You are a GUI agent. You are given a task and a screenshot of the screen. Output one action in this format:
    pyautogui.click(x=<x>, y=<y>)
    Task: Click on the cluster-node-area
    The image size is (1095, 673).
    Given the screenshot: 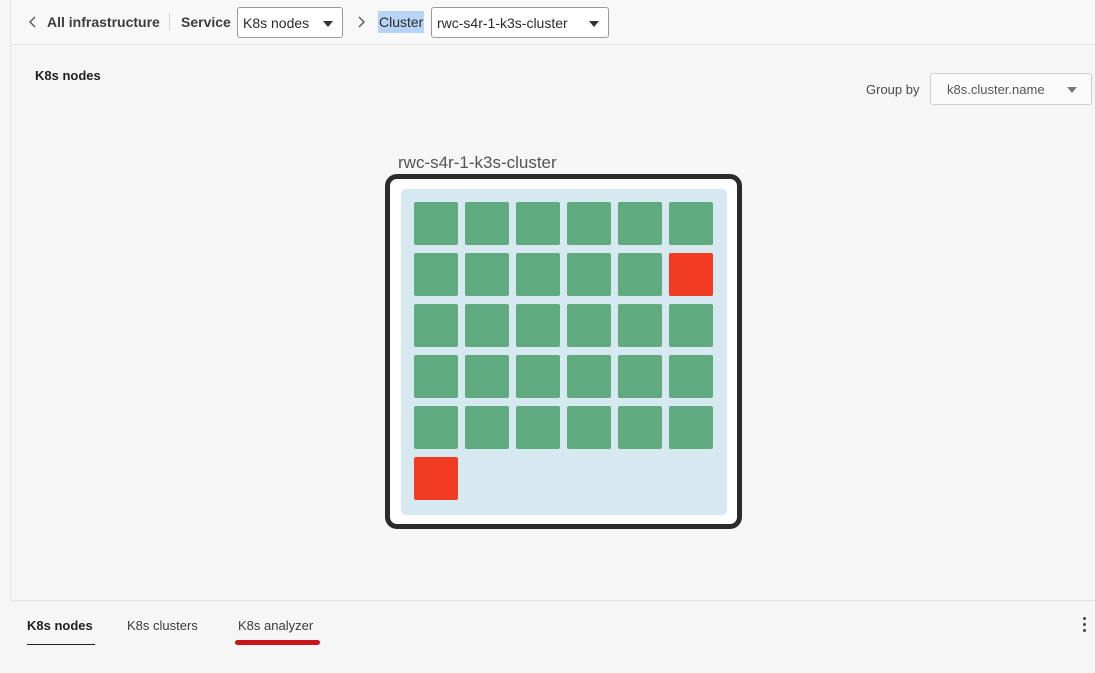 What is the action you would take?
    pyautogui.click(x=564, y=352)
    